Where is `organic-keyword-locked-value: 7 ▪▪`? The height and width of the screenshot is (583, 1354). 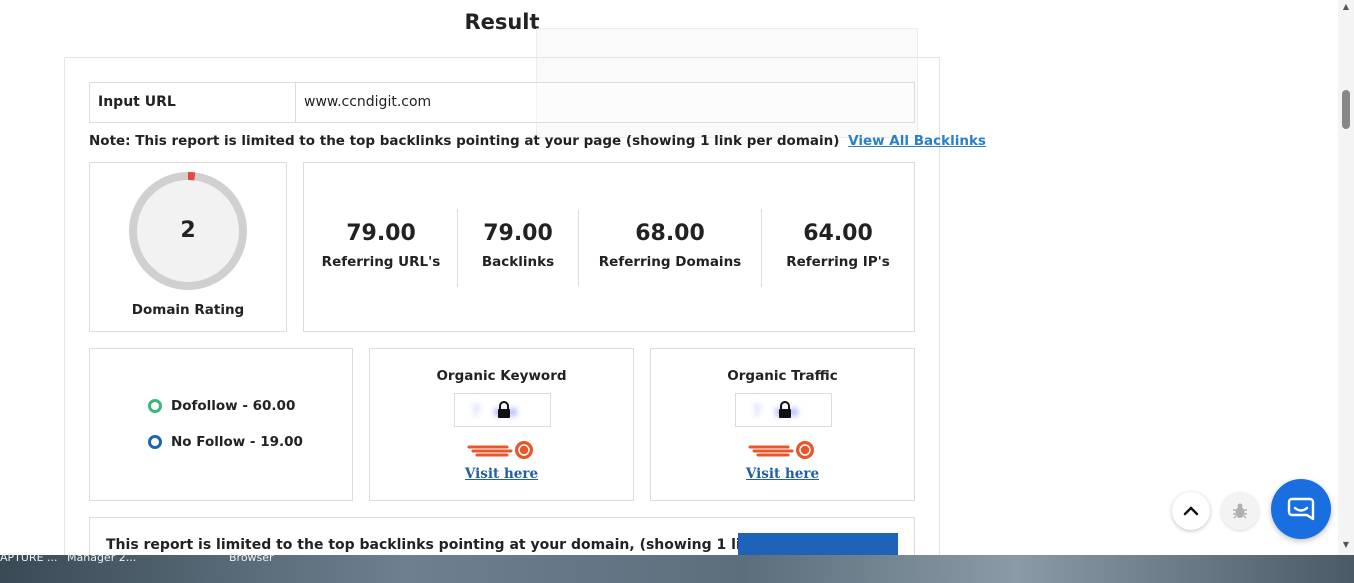 organic-keyword-locked-value: 7 ▪▪ is located at coordinates (502, 410).